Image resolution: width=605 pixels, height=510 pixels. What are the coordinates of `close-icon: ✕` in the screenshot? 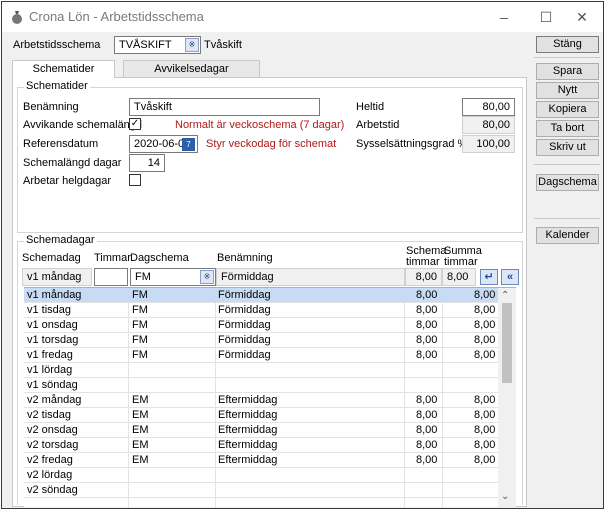 It's located at (582, 17).